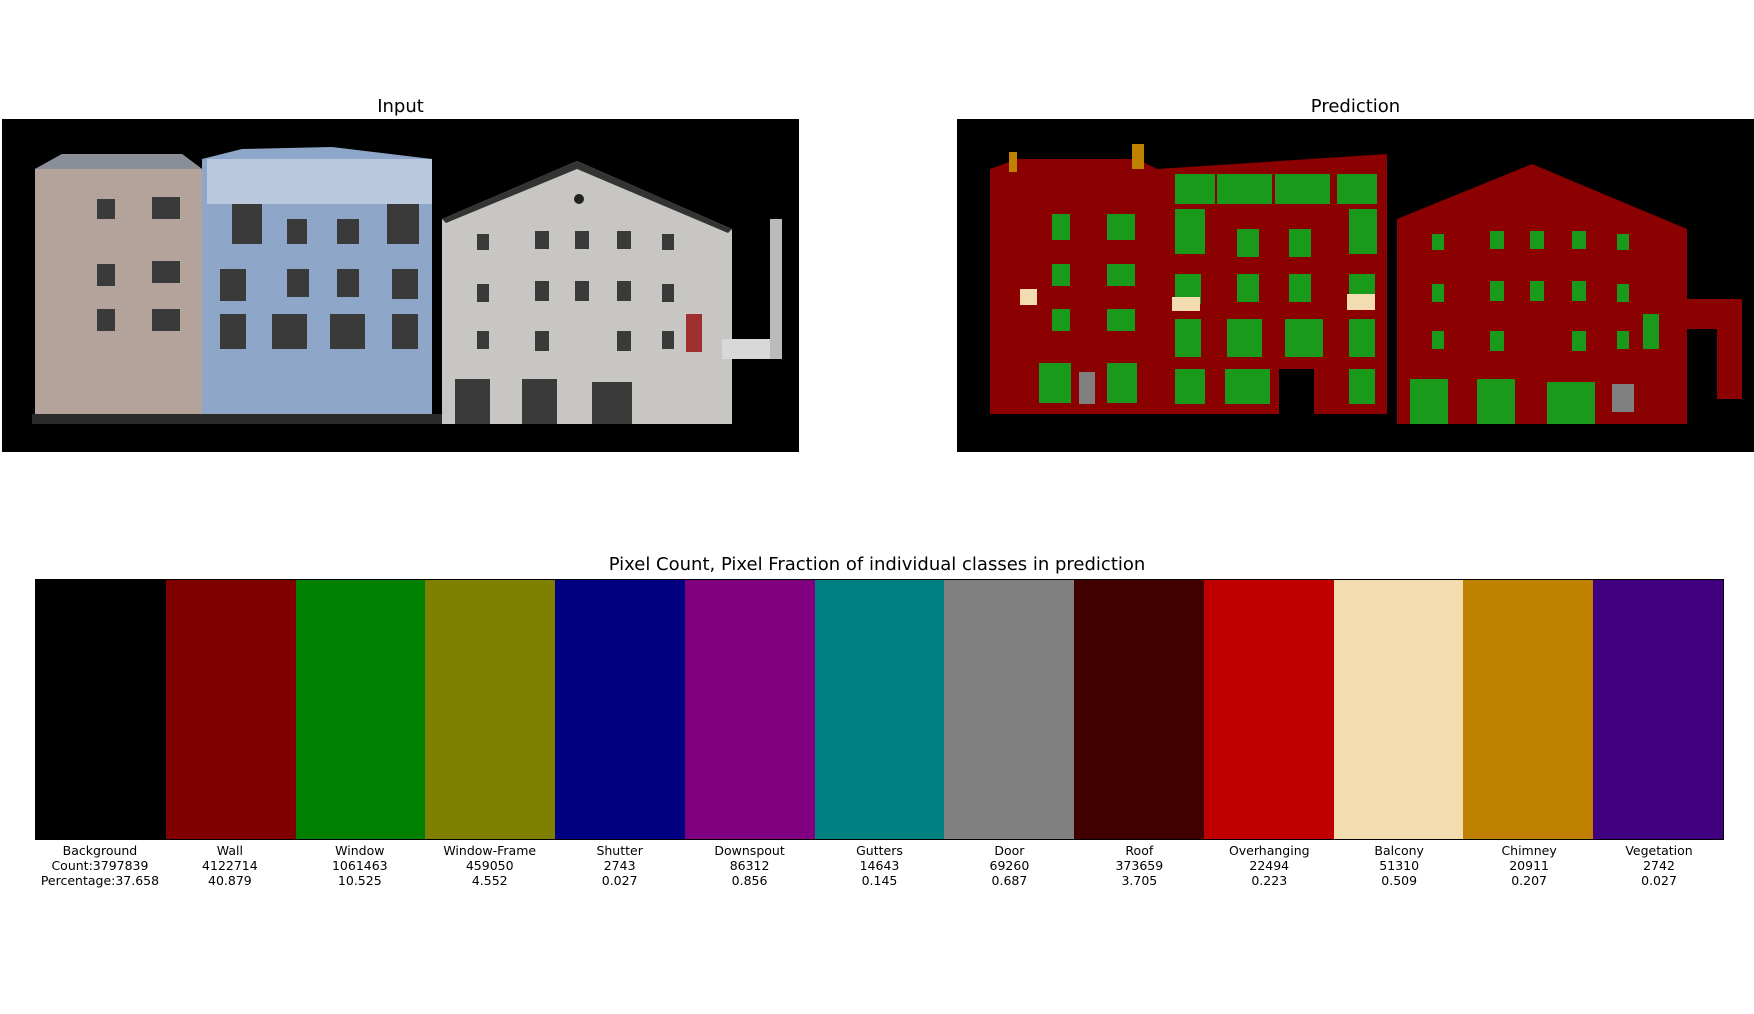 Image resolution: width=1754 pixels, height=1014 pixels. What do you see at coordinates (1139, 850) in the screenshot?
I see `class-name: Roof` at bounding box center [1139, 850].